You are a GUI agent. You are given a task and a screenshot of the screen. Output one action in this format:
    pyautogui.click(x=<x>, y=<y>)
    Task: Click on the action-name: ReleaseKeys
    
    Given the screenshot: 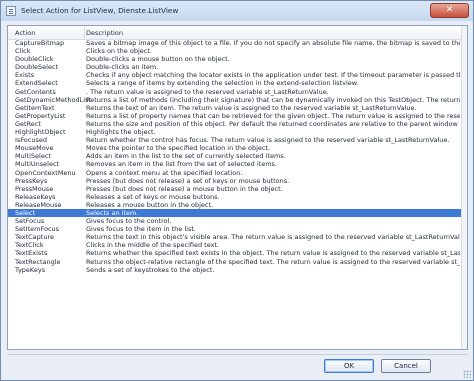 What is the action you would take?
    pyautogui.click(x=35, y=196)
    